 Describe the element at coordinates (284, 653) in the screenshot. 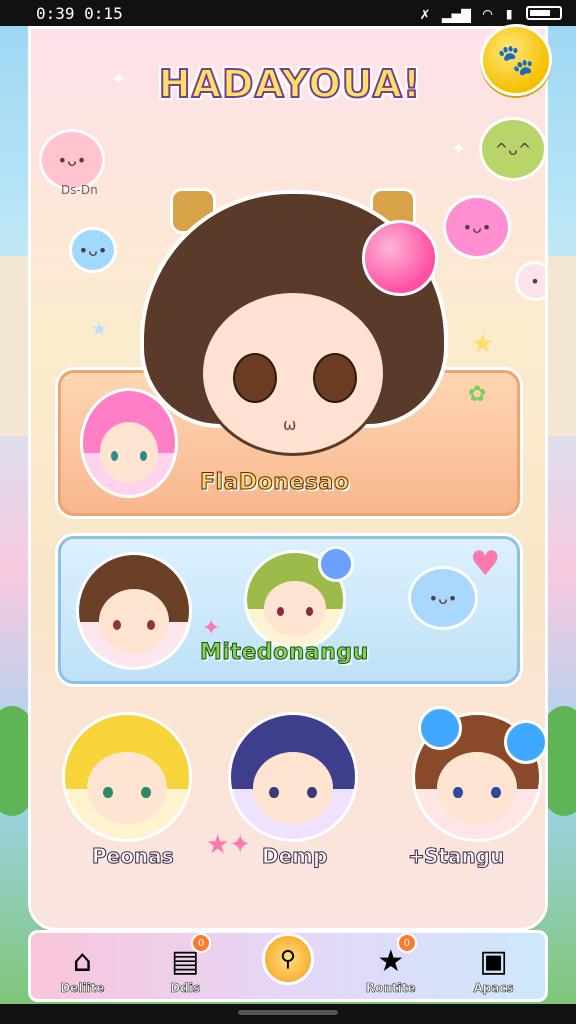

I see `card-label: Mitedonangu` at that location.